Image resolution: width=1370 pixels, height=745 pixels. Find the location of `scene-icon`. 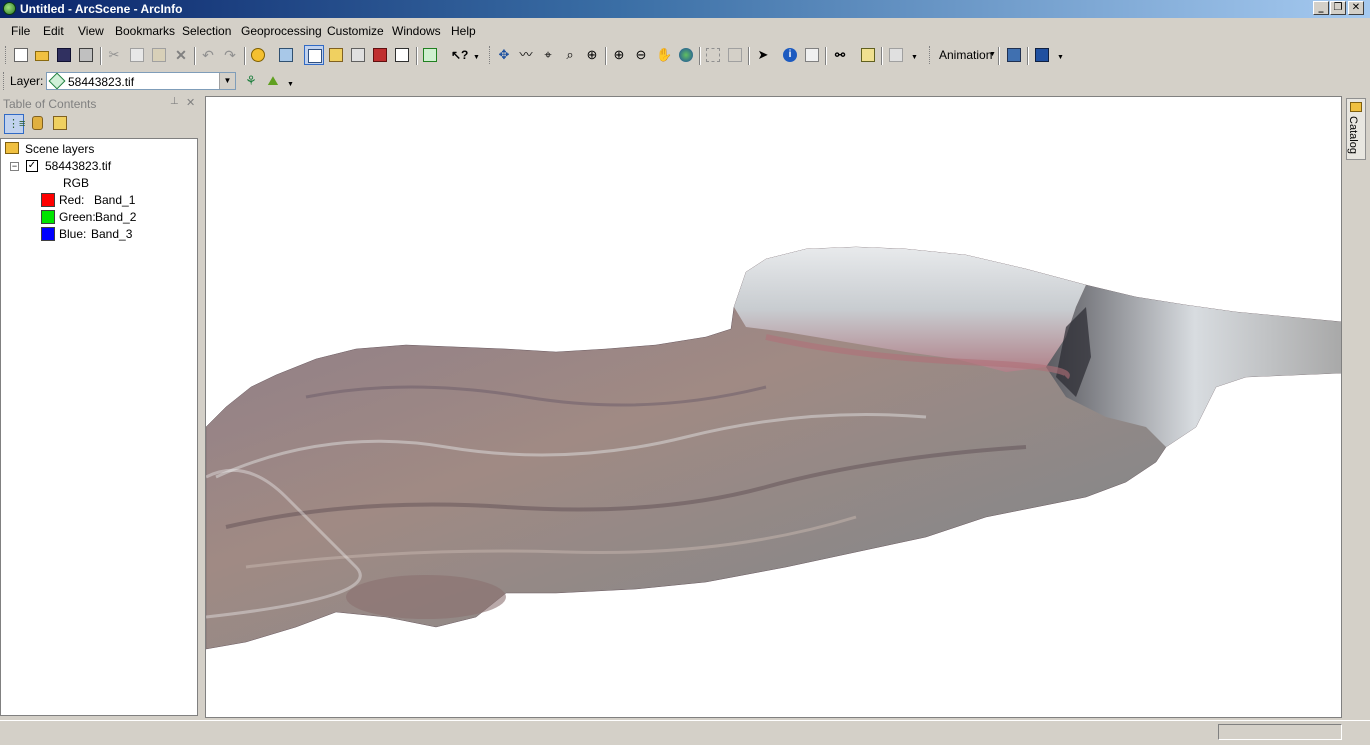

scene-icon is located at coordinates (286, 55).